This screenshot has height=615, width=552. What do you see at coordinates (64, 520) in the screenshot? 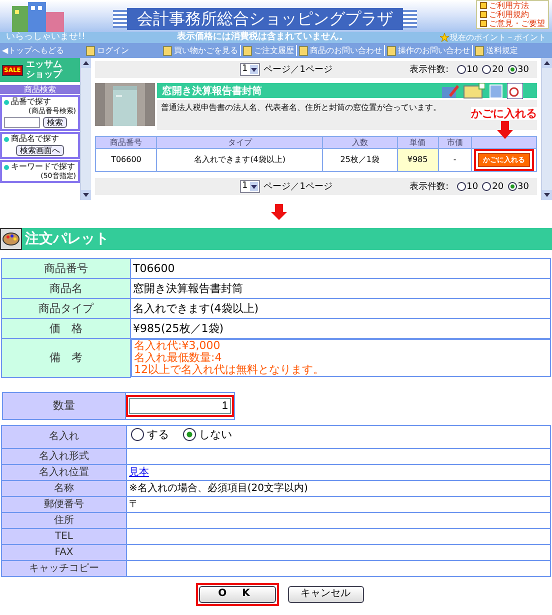
I see `field-label: 住所` at bounding box center [64, 520].